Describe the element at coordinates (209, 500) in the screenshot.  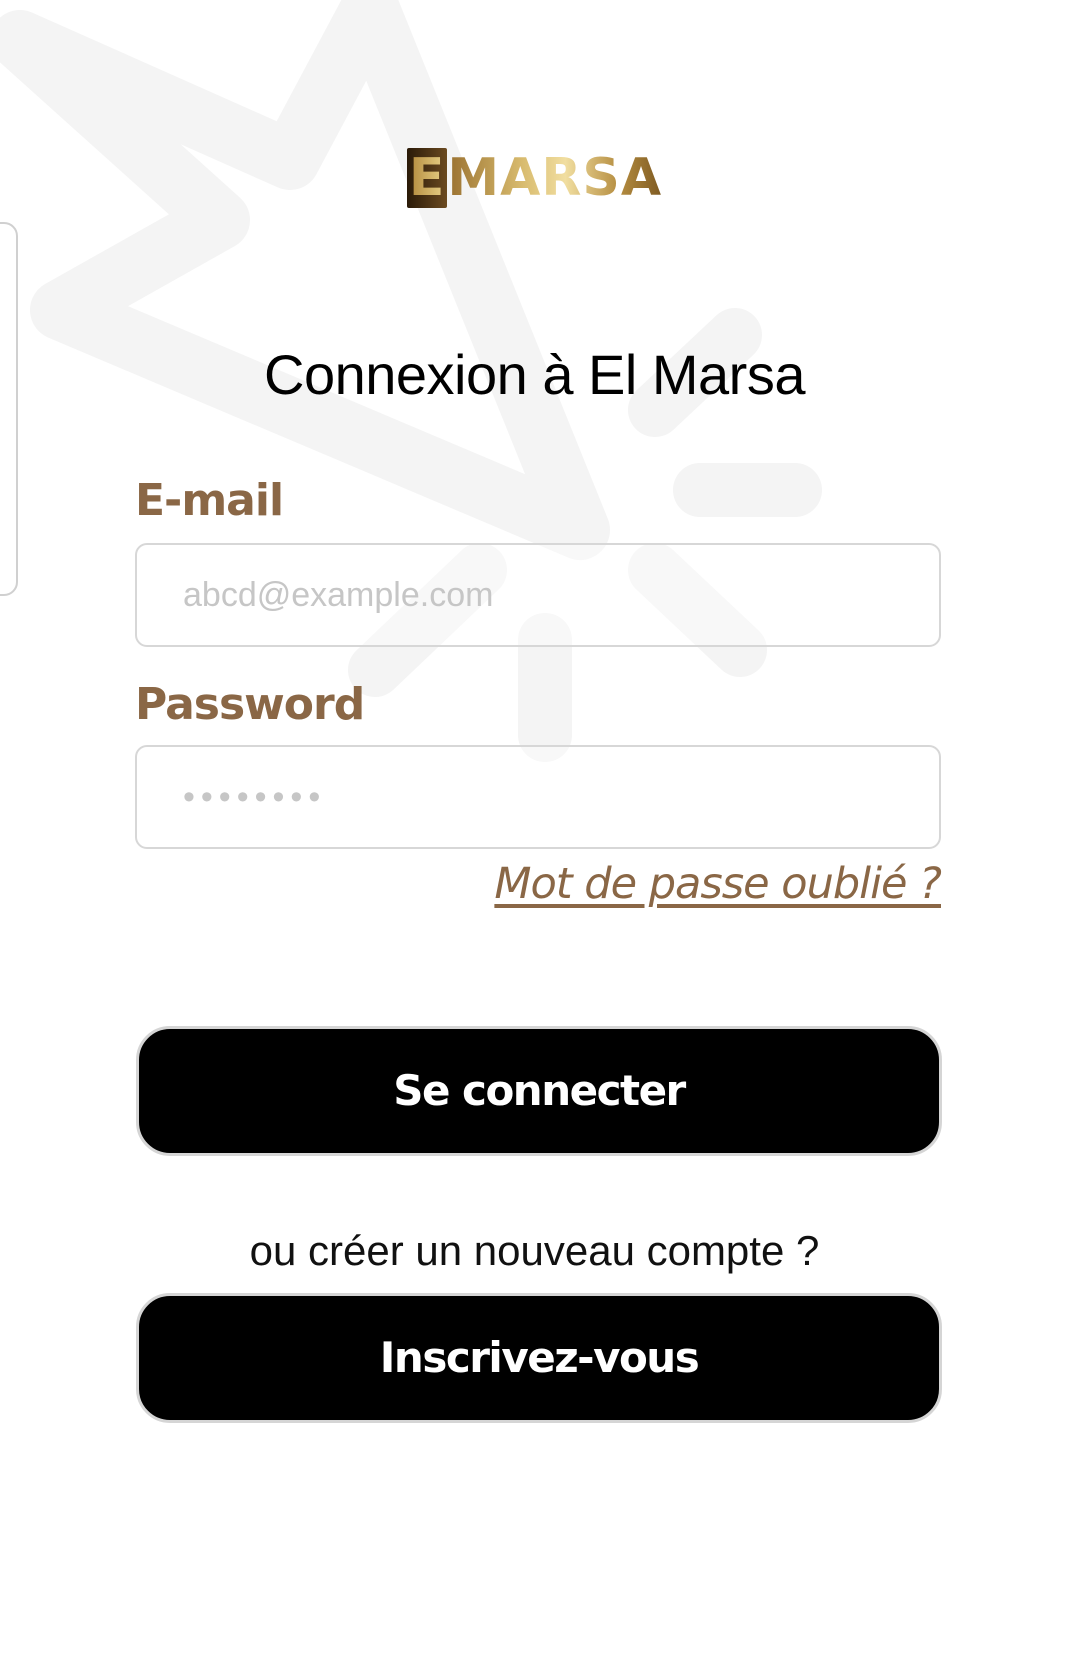
I see `email-label: E-mail` at that location.